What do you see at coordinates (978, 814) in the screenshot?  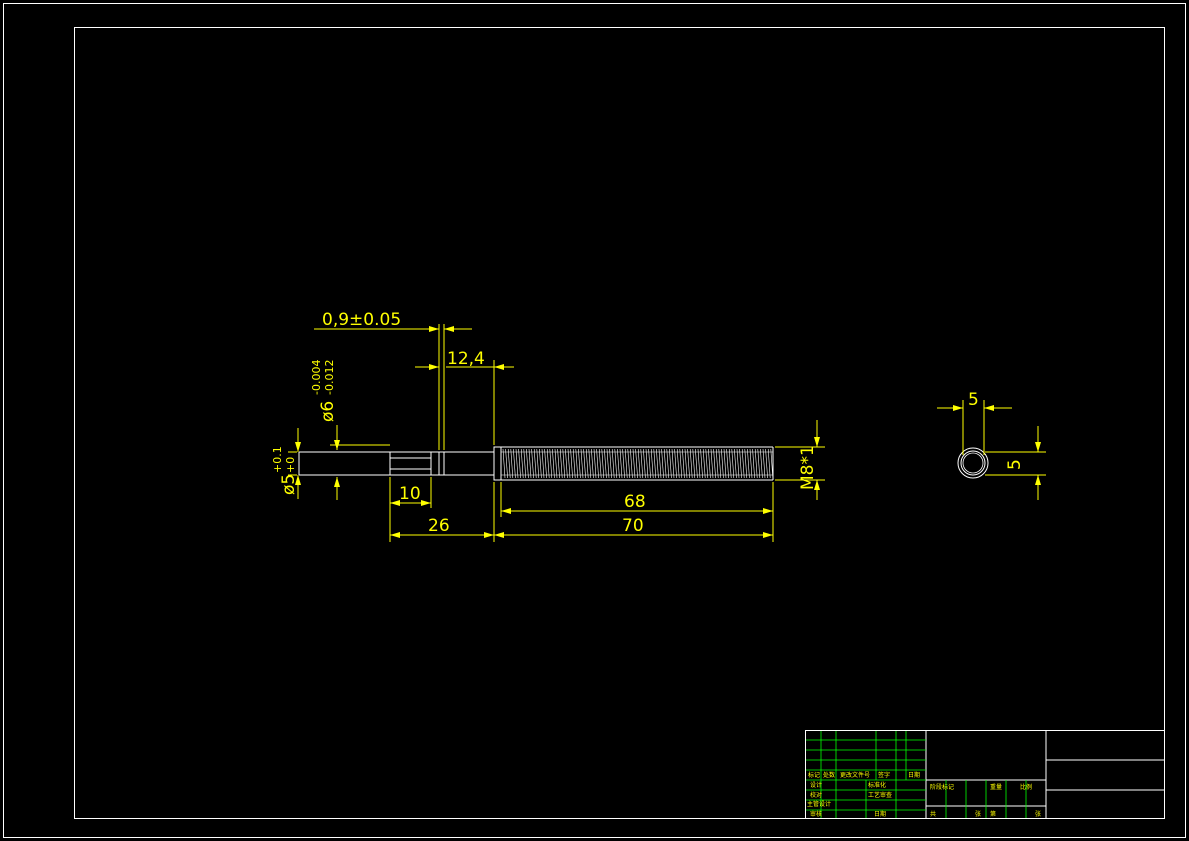 I see `tb-sheet-1: 张` at bounding box center [978, 814].